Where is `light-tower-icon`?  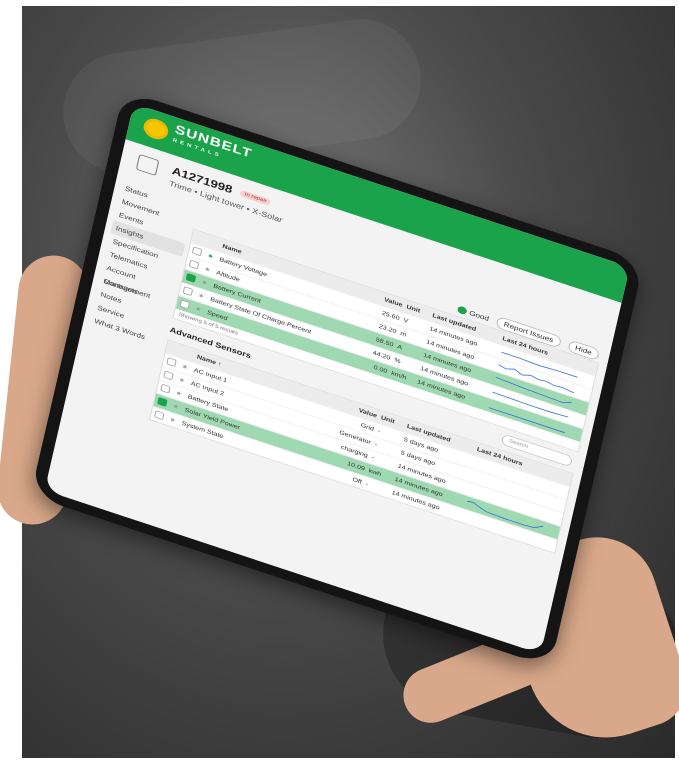
light-tower-icon is located at coordinates (147, 165).